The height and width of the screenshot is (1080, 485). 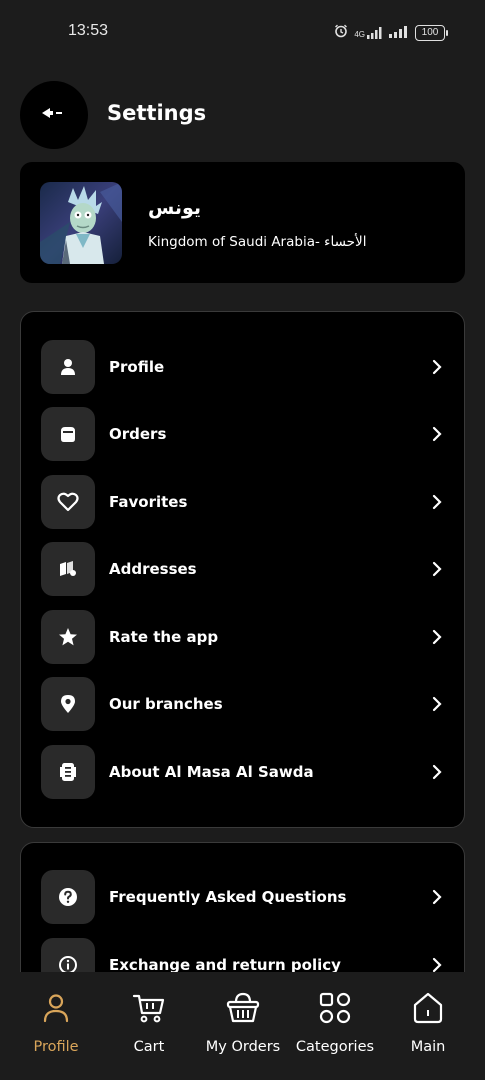 I want to click on avatar, so click(x=81, y=223).